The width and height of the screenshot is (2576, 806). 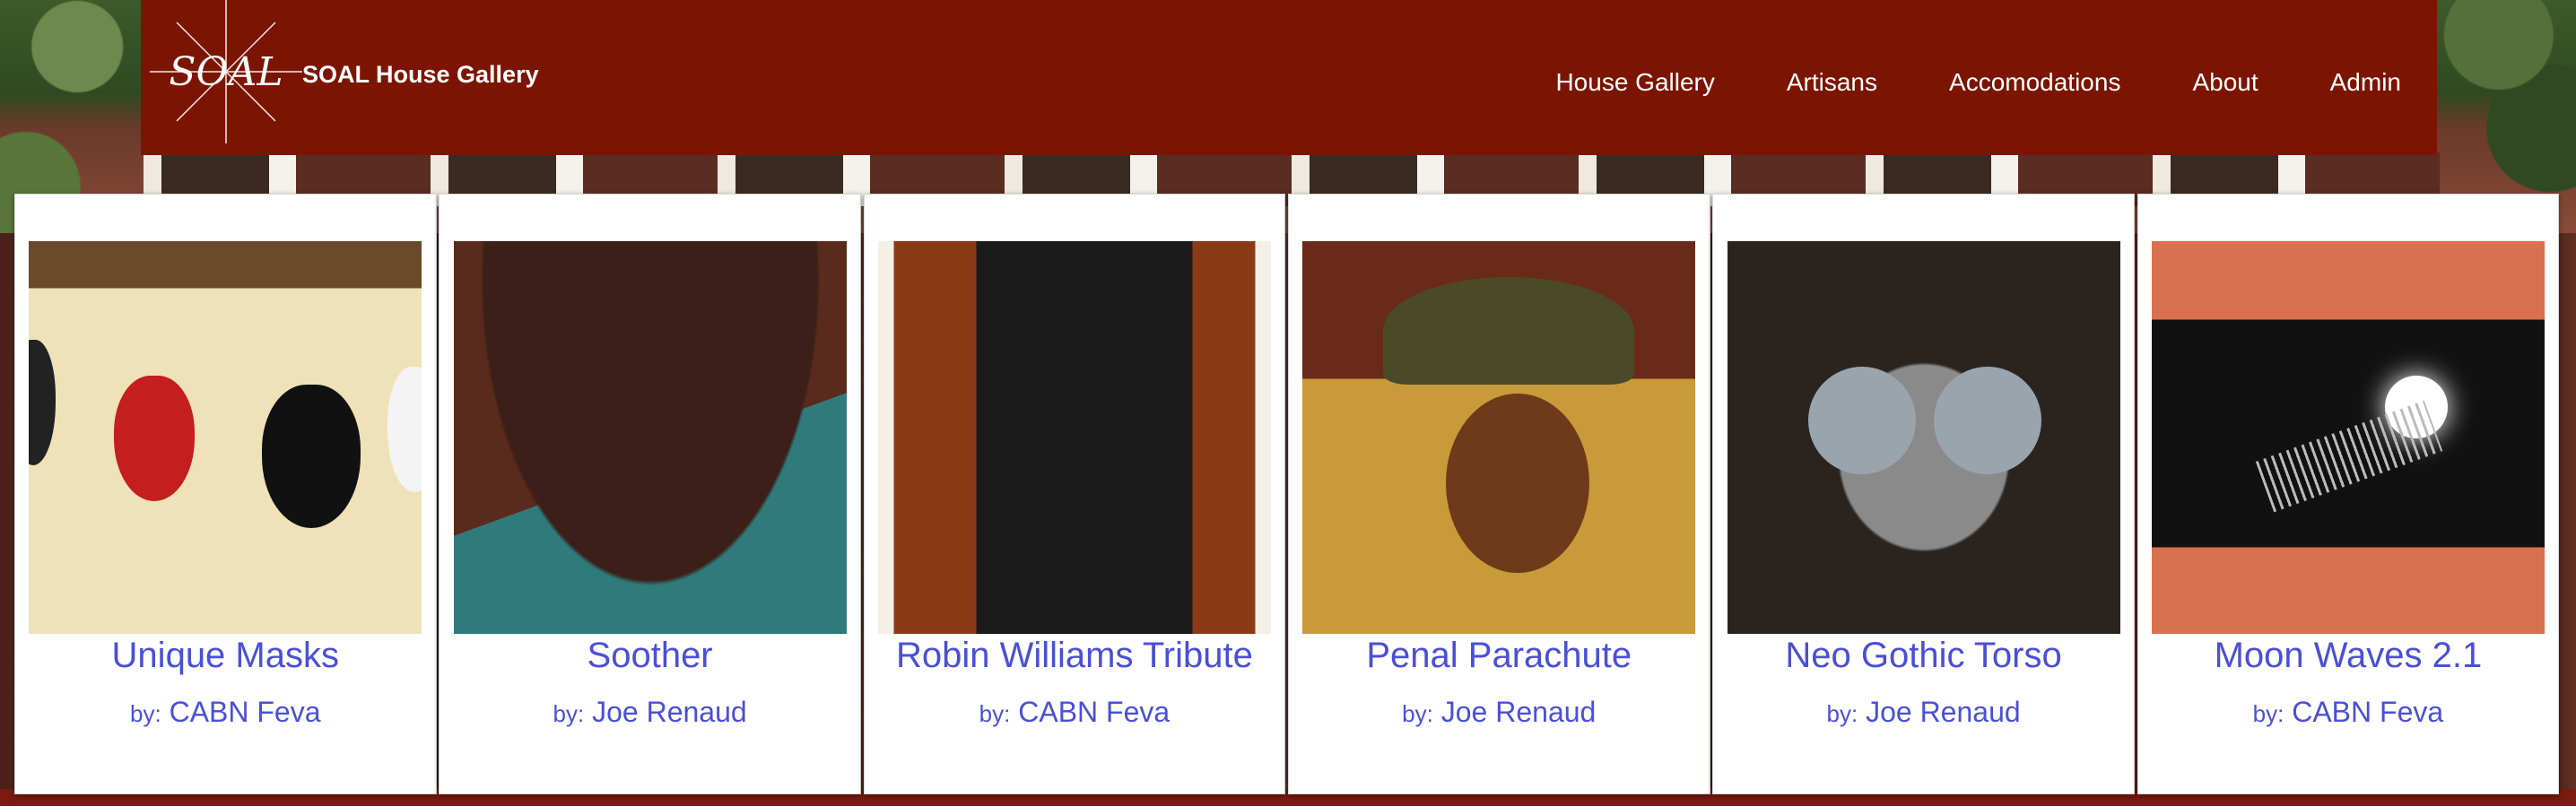 What do you see at coordinates (1499, 656) in the screenshot?
I see `artwork-title: Penal Parachute` at bounding box center [1499, 656].